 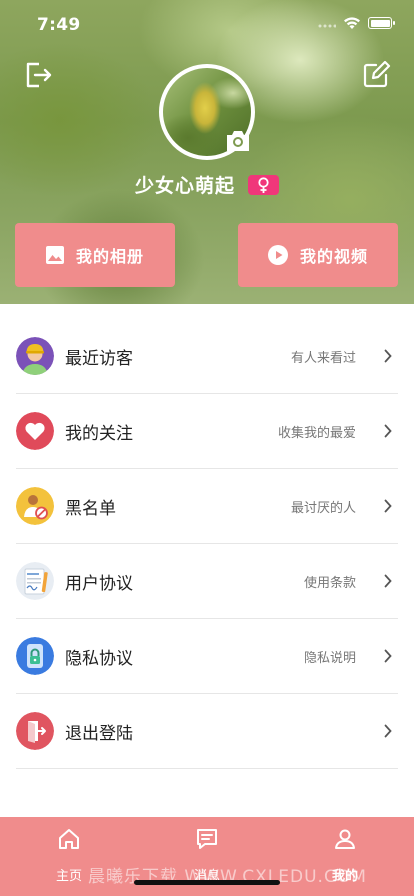 What do you see at coordinates (238, 141) in the screenshot?
I see `camera-icon` at bounding box center [238, 141].